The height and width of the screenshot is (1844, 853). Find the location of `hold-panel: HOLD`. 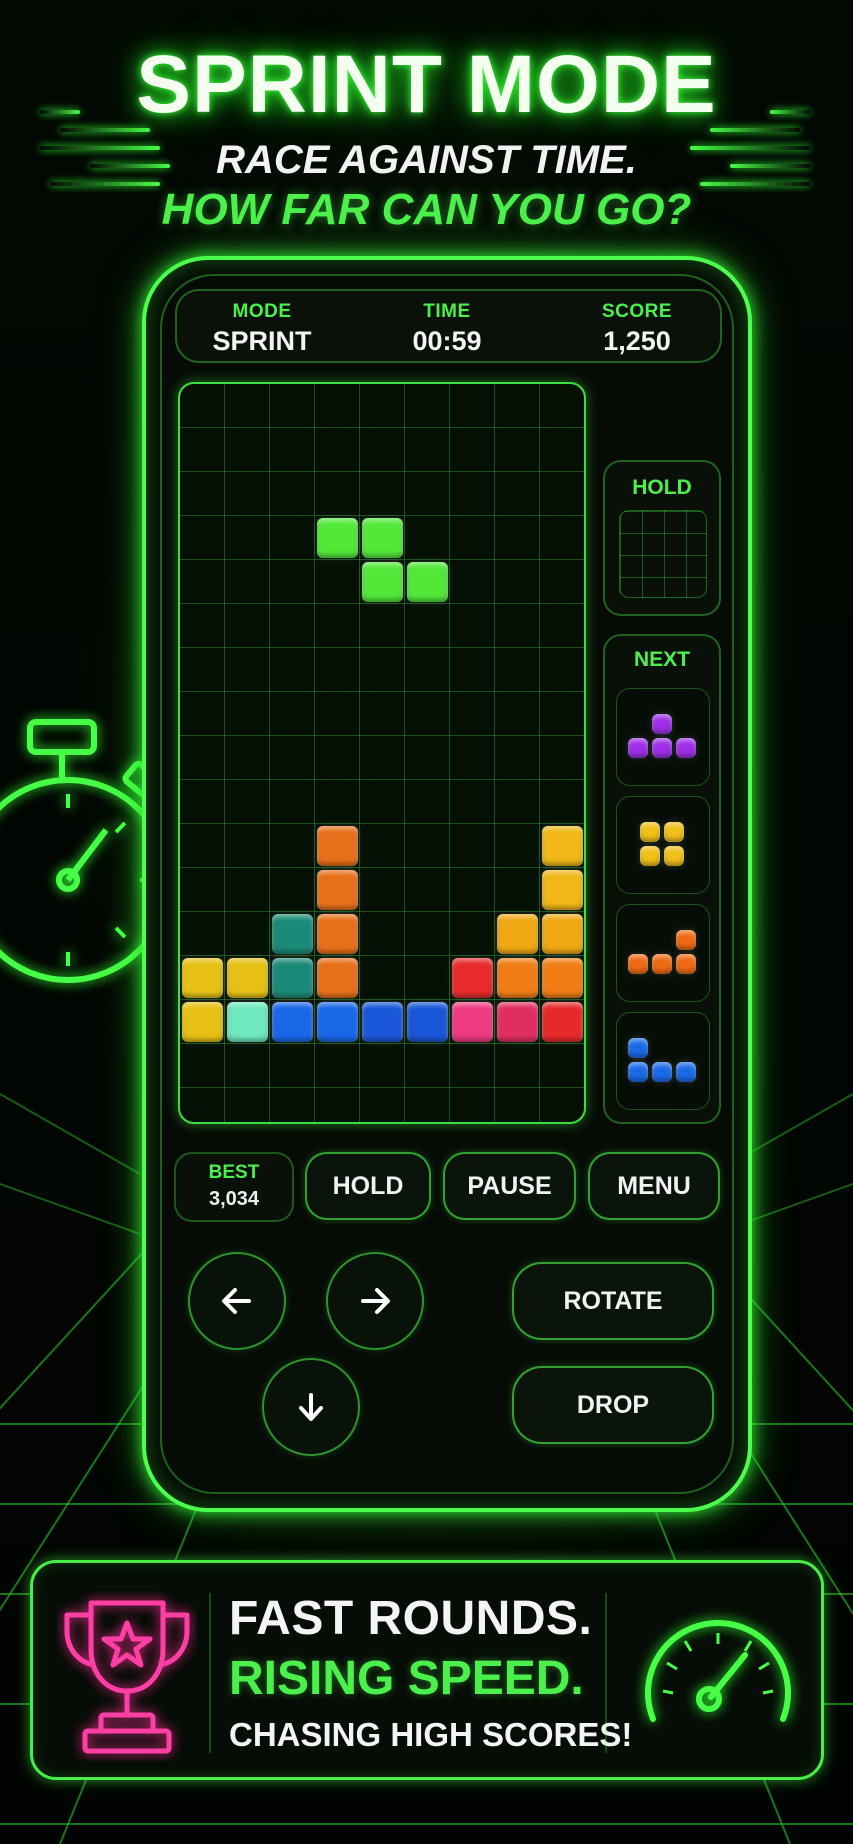

hold-panel: HOLD is located at coordinates (662, 538).